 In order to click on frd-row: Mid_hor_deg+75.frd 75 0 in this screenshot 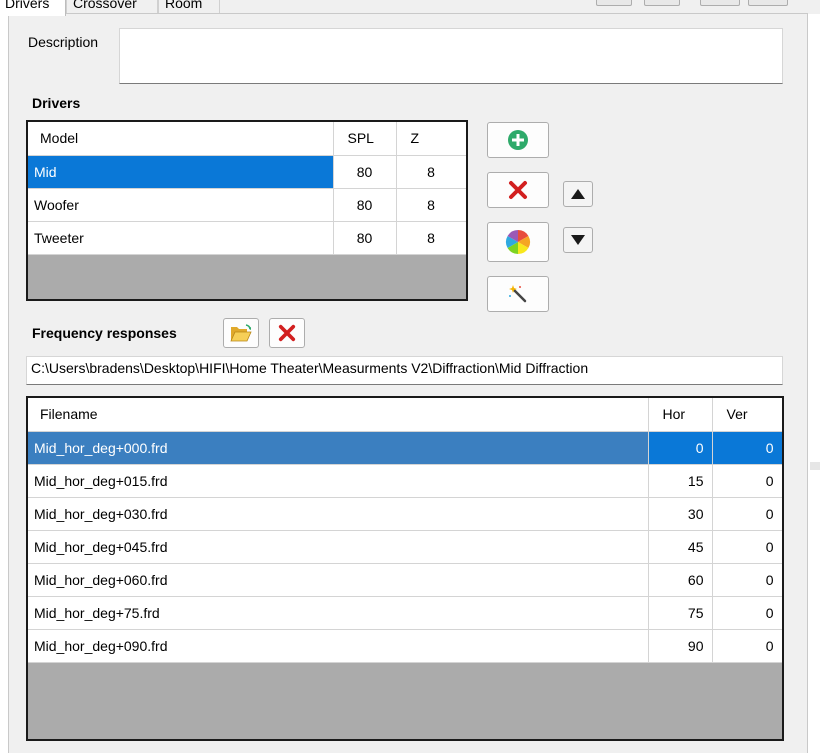, I will do `click(405, 613)`.